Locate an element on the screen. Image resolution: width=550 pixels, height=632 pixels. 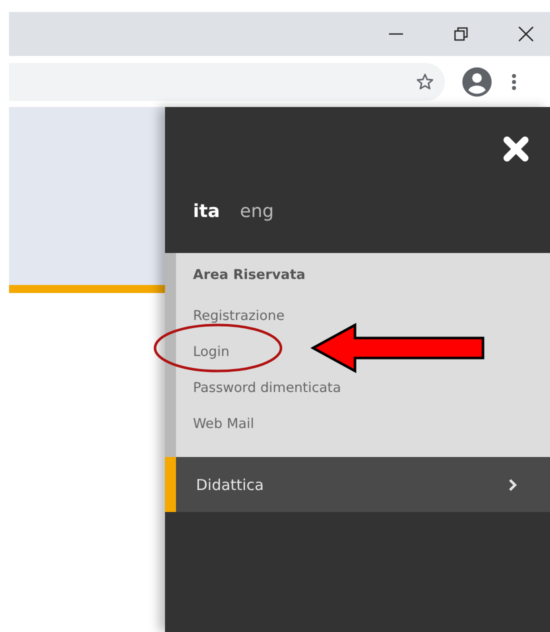
kebab-menu-icon is located at coordinates (514, 82).